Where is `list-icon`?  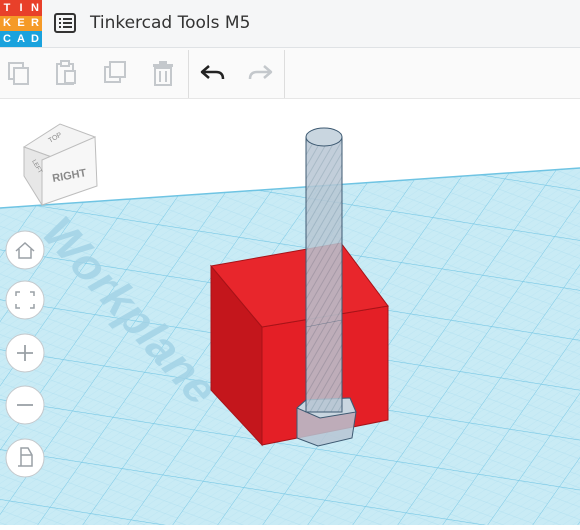 list-icon is located at coordinates (65, 23).